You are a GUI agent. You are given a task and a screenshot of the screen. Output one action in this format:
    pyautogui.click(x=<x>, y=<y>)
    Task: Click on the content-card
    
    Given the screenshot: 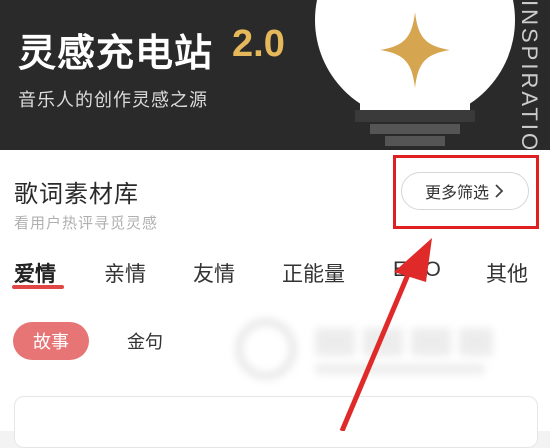 What is the action you would take?
    pyautogui.click(x=276, y=422)
    